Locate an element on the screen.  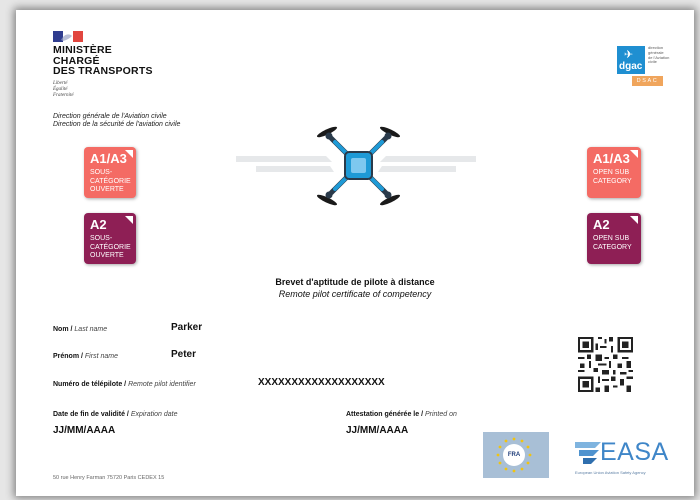
last-name-label: Nom / Last name is located at coordinates (80, 329).